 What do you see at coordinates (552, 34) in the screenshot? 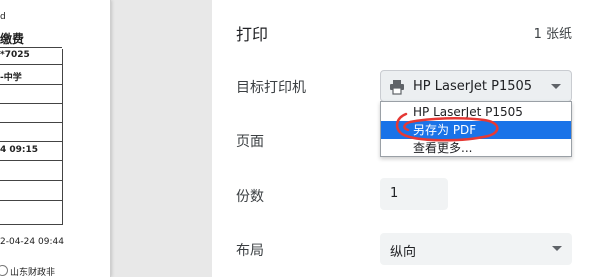
I see `sheet-count: 1 张纸` at bounding box center [552, 34].